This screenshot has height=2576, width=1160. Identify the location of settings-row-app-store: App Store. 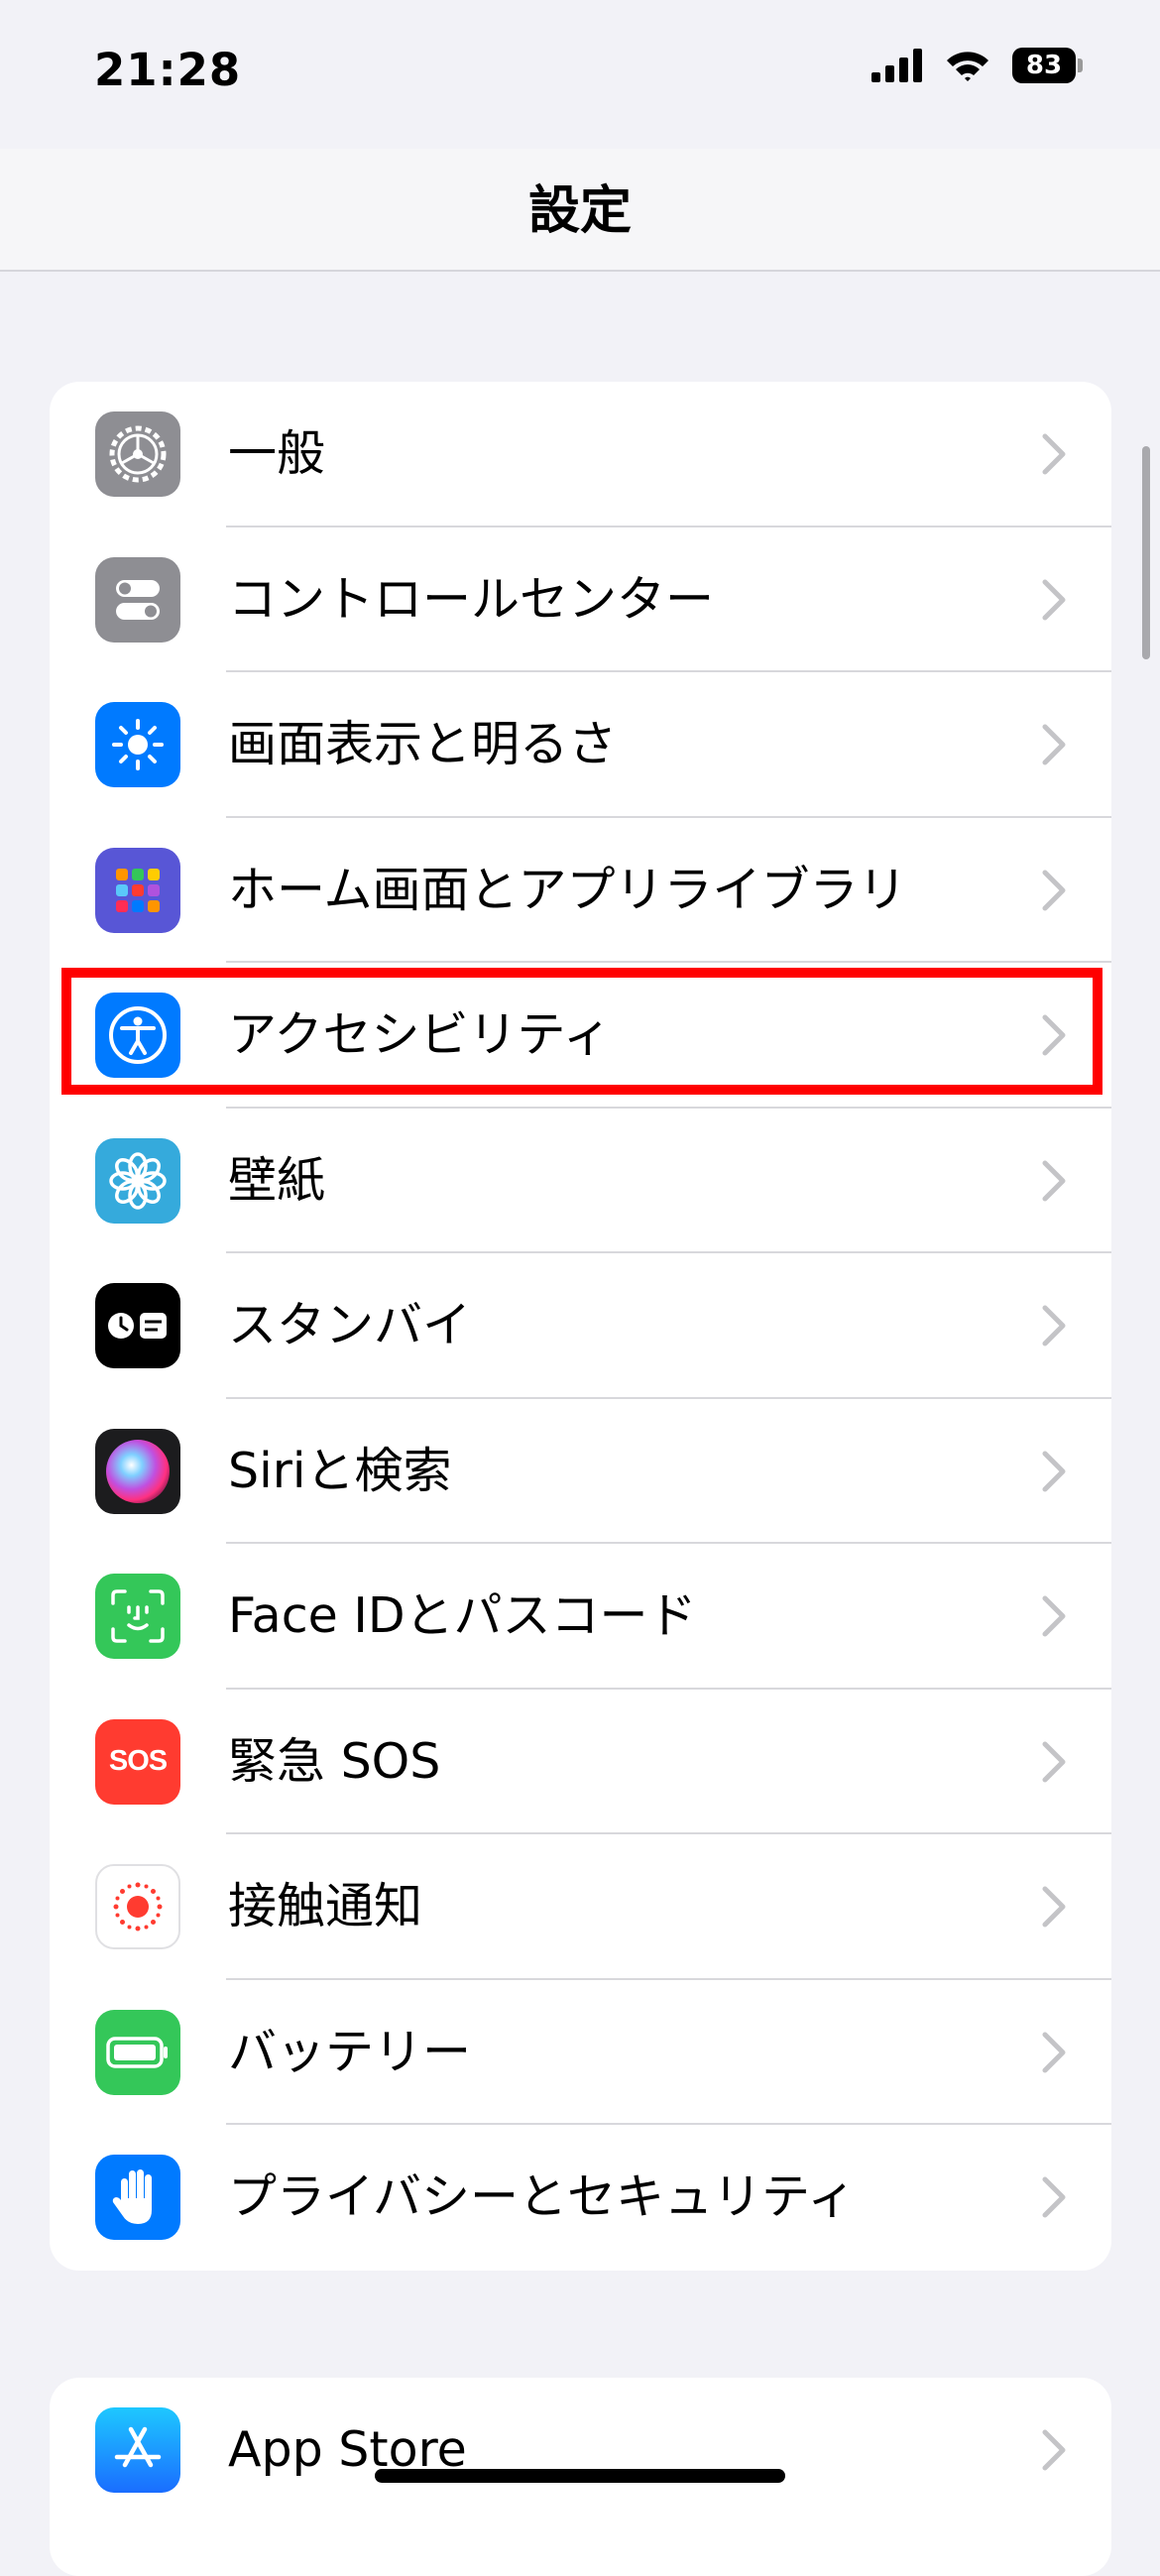
(580, 2450).